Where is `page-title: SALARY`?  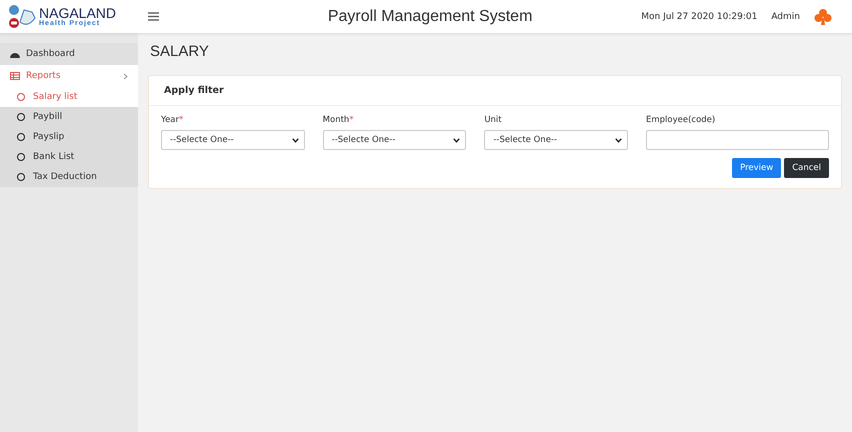 page-title: SALARY is located at coordinates (180, 51).